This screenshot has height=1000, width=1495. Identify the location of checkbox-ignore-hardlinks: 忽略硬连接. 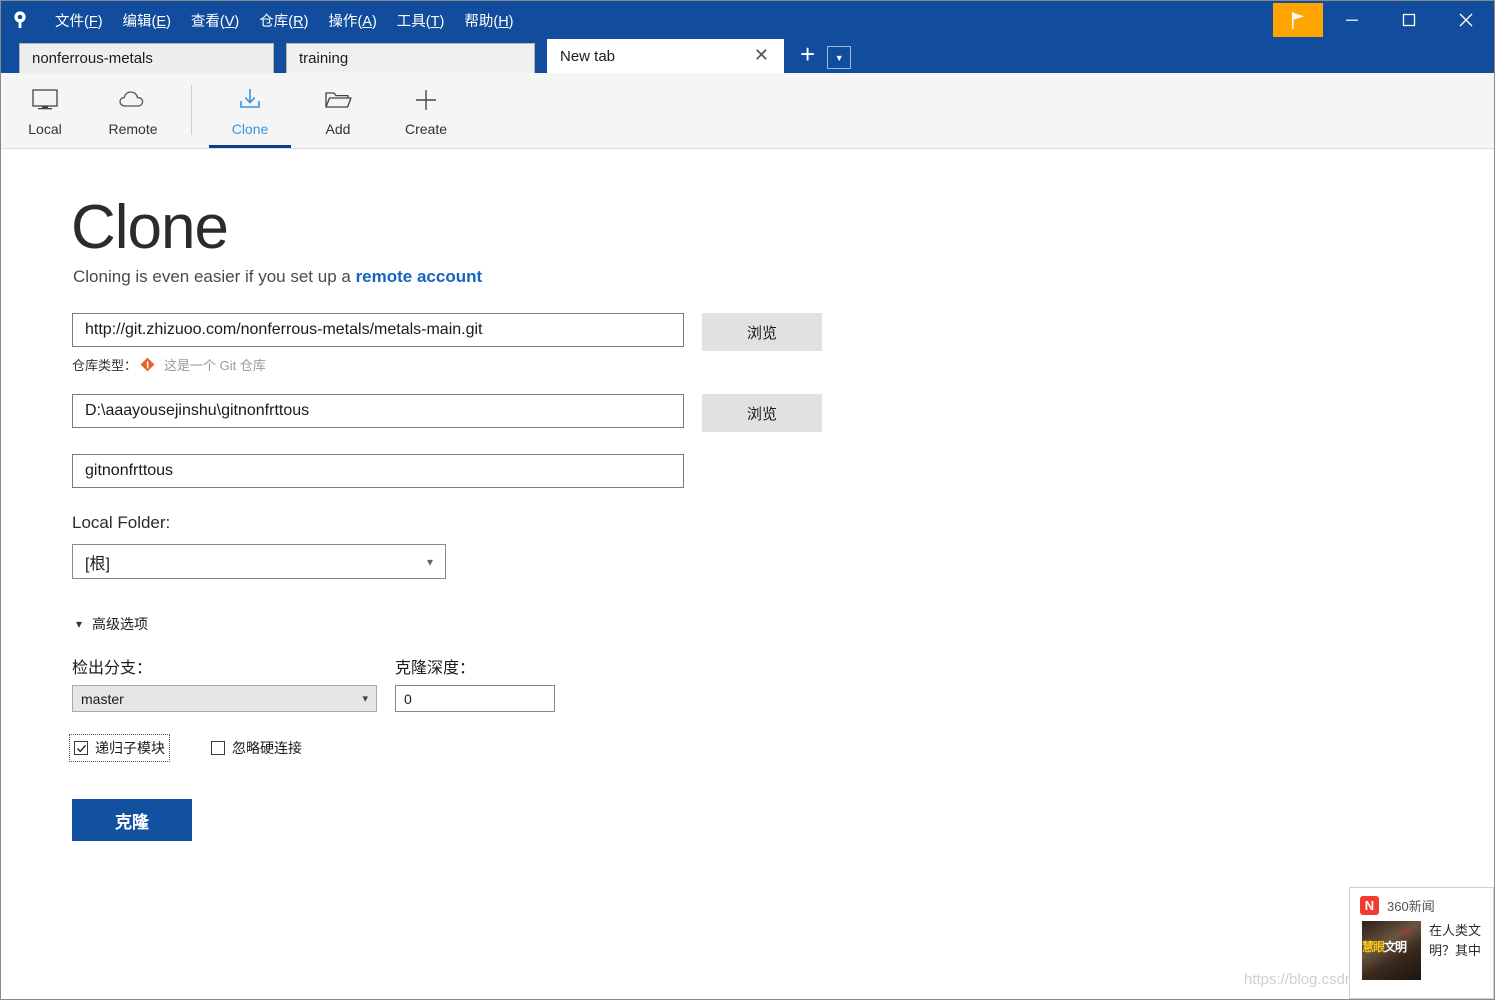
(256, 748).